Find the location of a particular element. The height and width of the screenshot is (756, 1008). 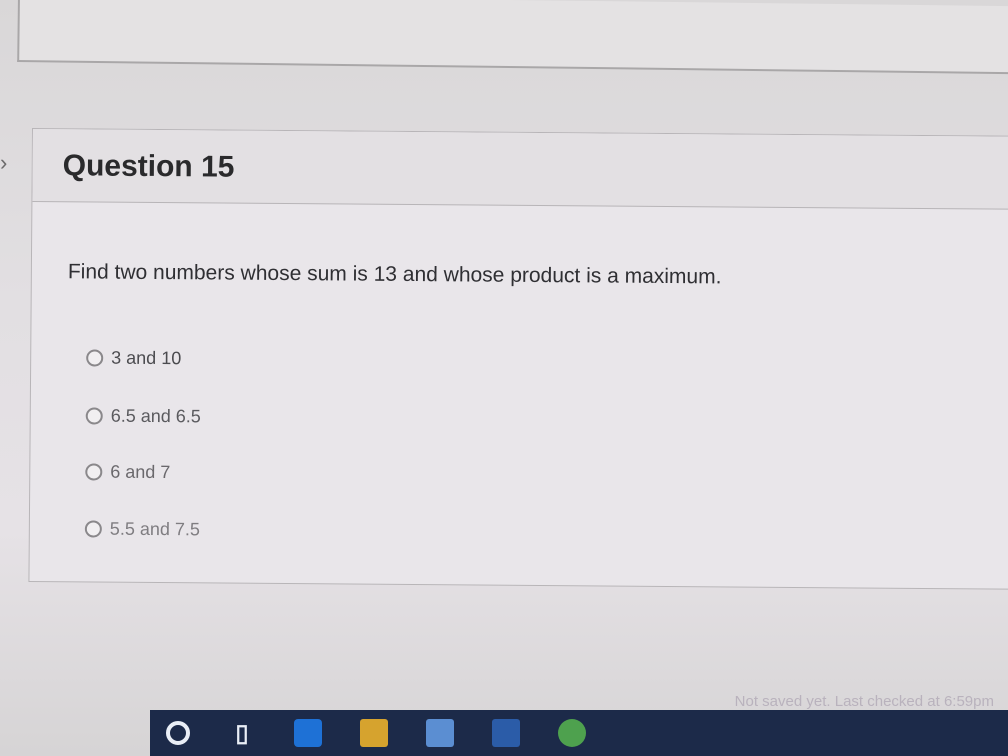

answer-option: 6.5 and 6.5 is located at coordinates (143, 416).